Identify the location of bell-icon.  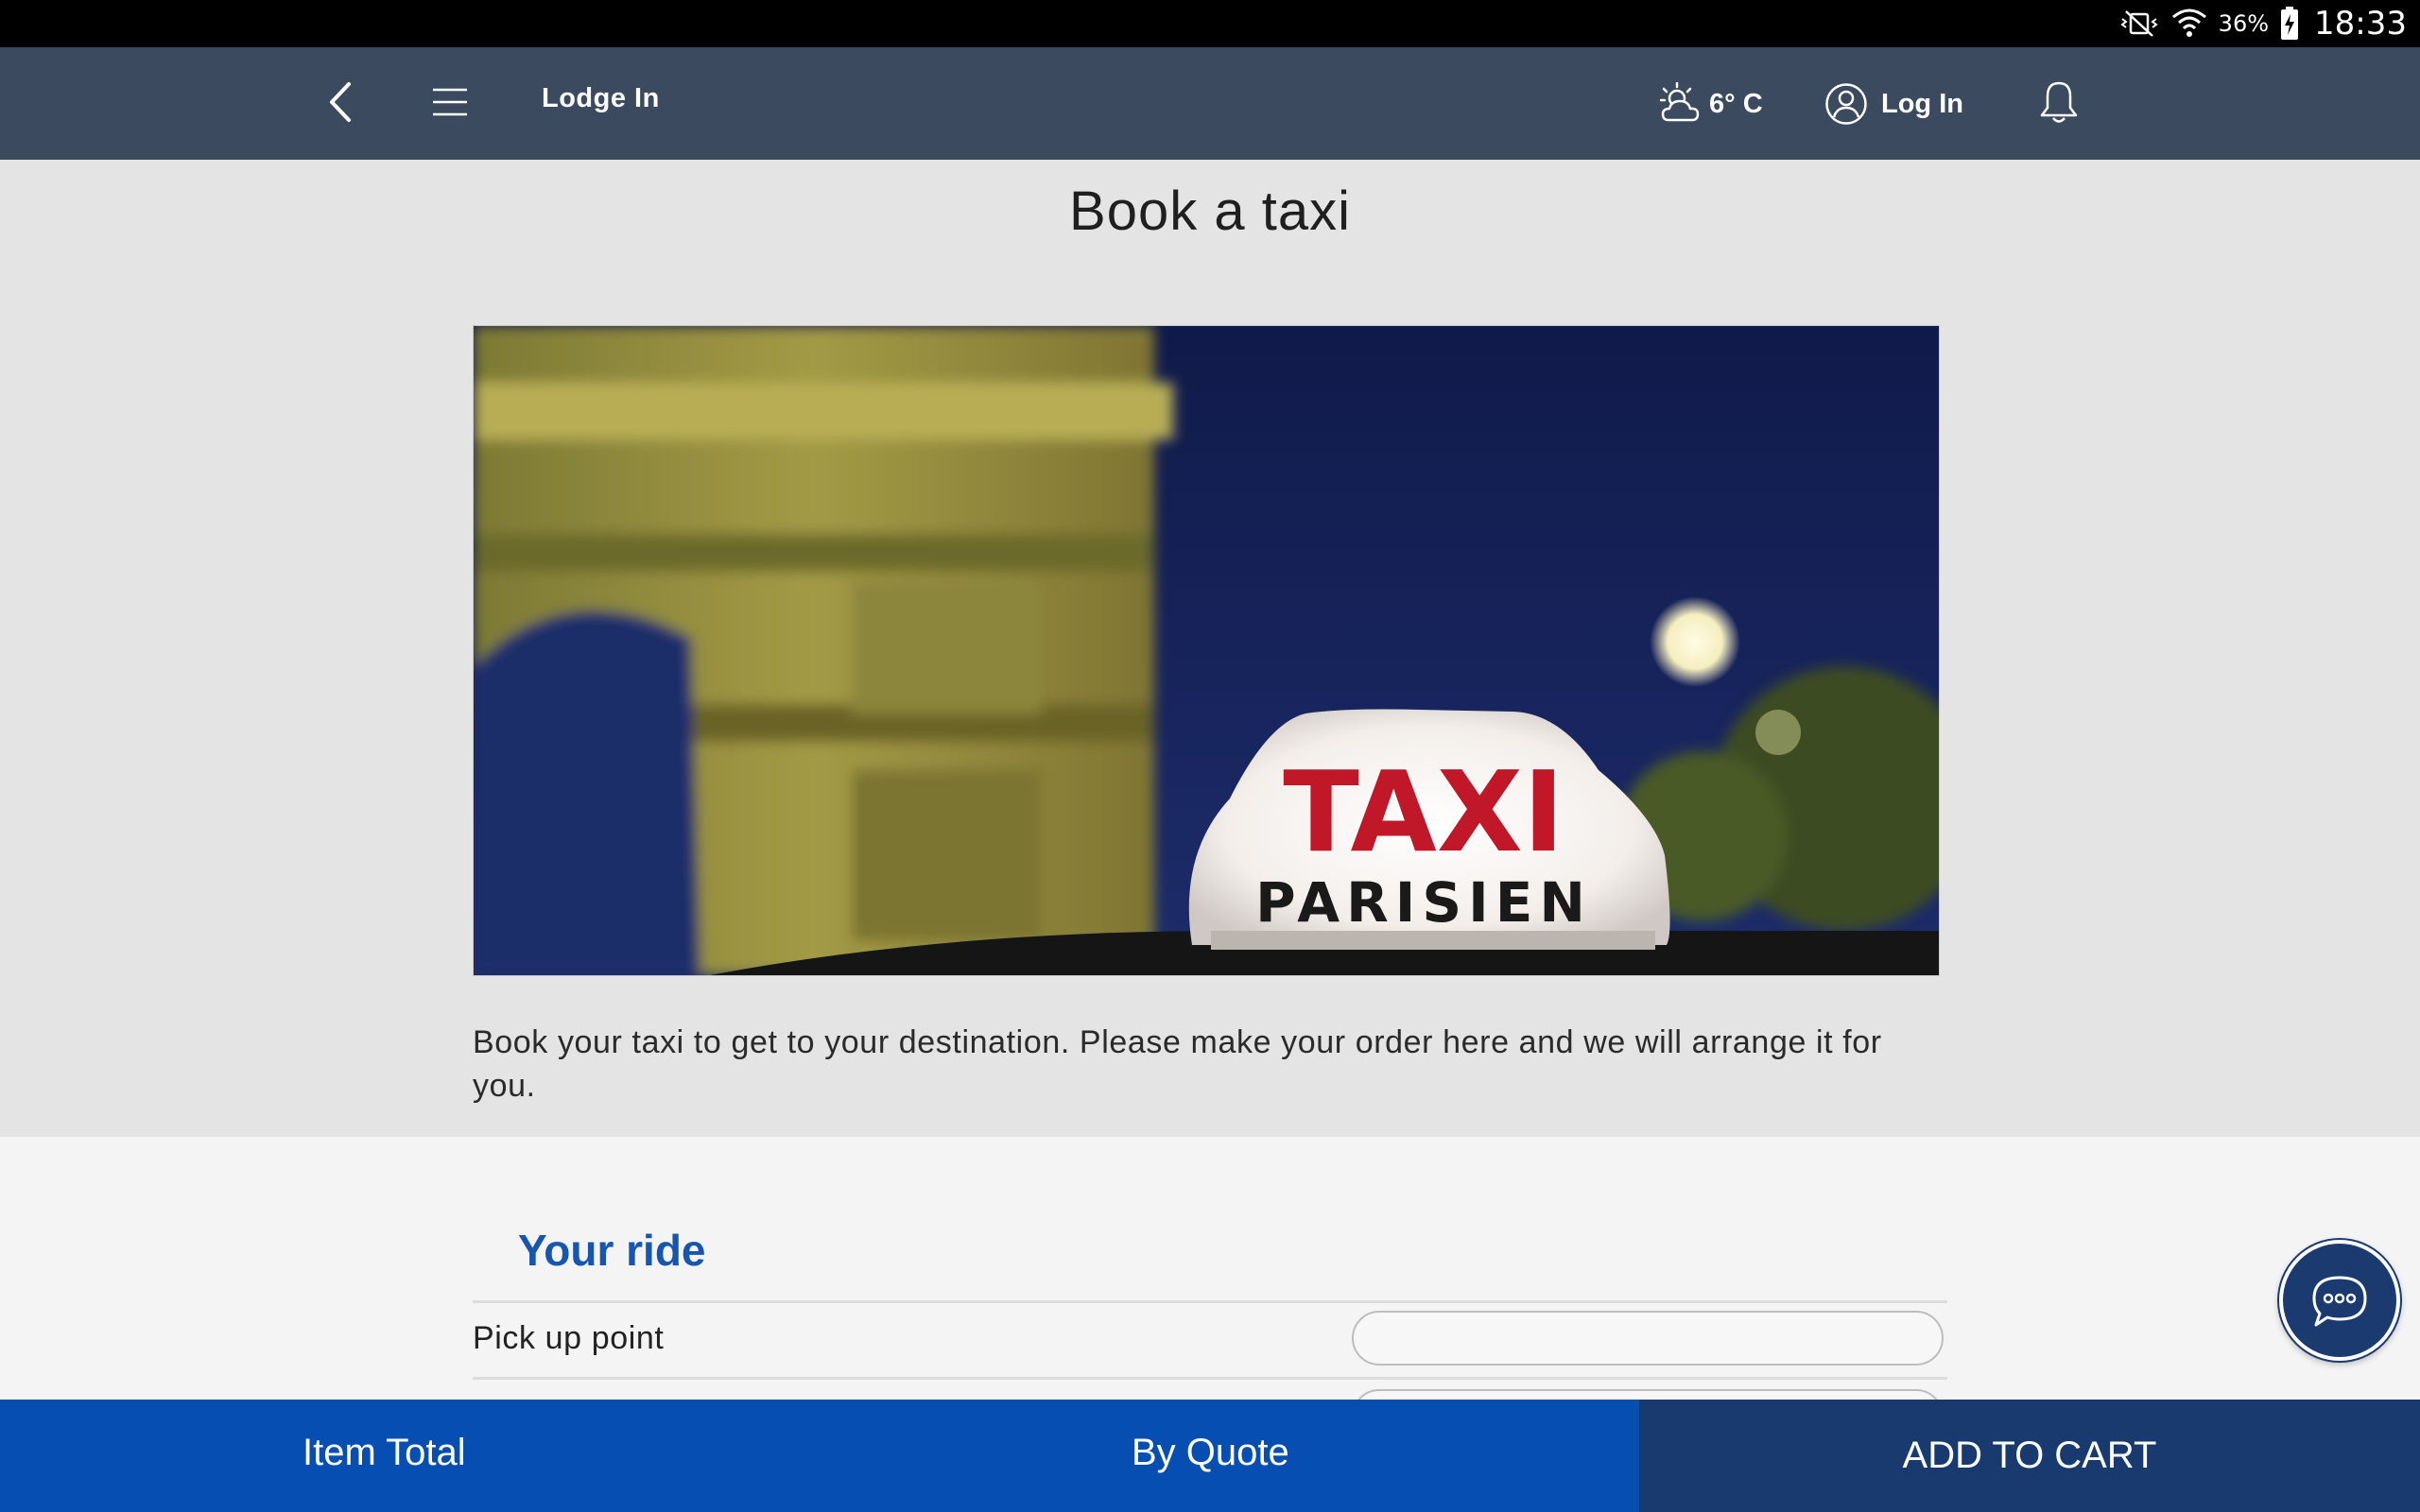
(2059, 102).